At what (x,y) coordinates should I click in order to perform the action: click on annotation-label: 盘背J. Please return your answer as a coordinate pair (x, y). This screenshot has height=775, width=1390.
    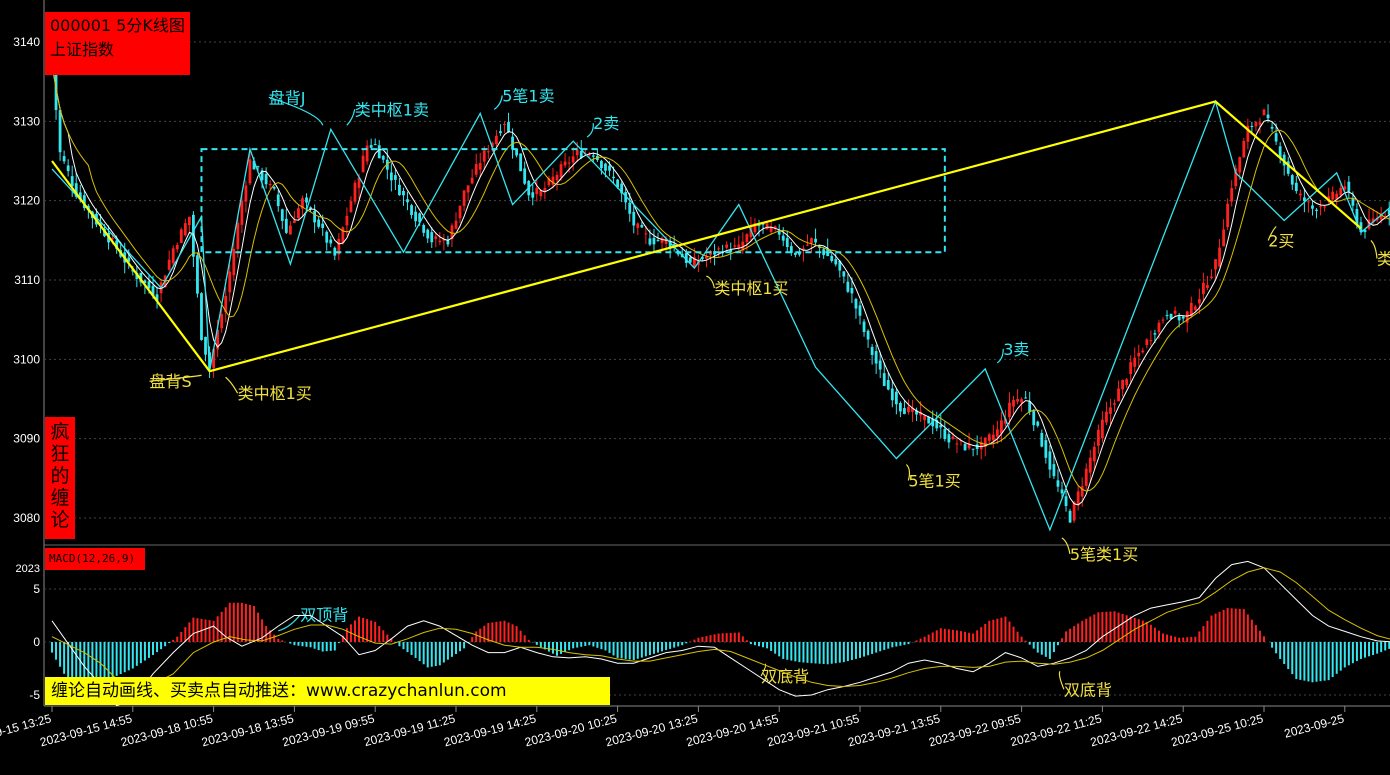
    Looking at the image, I should click on (287, 97).